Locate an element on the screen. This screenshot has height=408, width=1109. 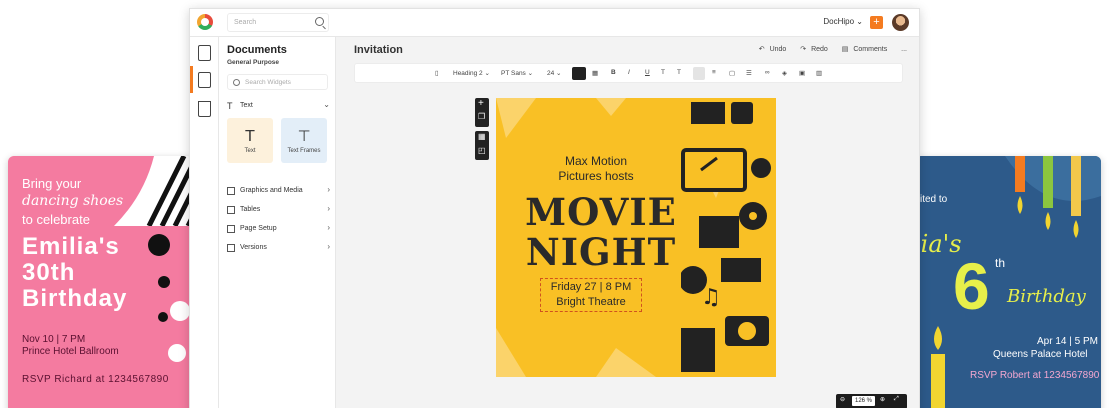
italic-icon: I is located at coordinates (629, 72).